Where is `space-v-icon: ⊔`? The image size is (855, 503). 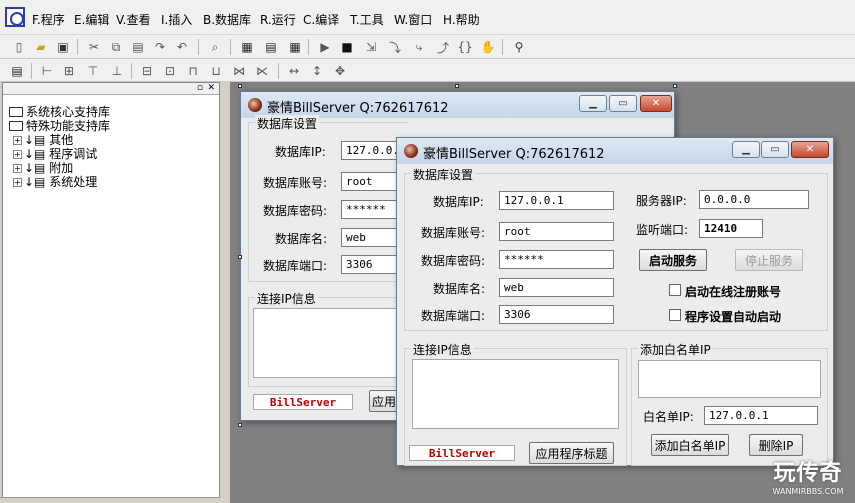 space-v-icon: ⊔ is located at coordinates (216, 71).